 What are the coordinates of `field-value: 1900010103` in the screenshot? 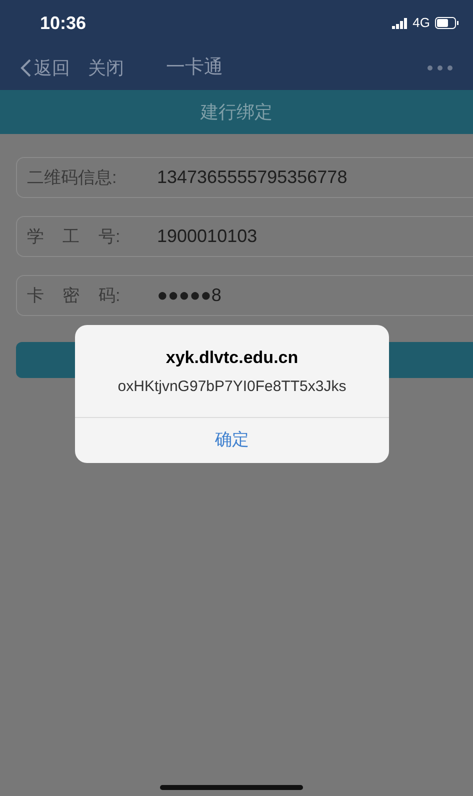 It's located at (207, 236).